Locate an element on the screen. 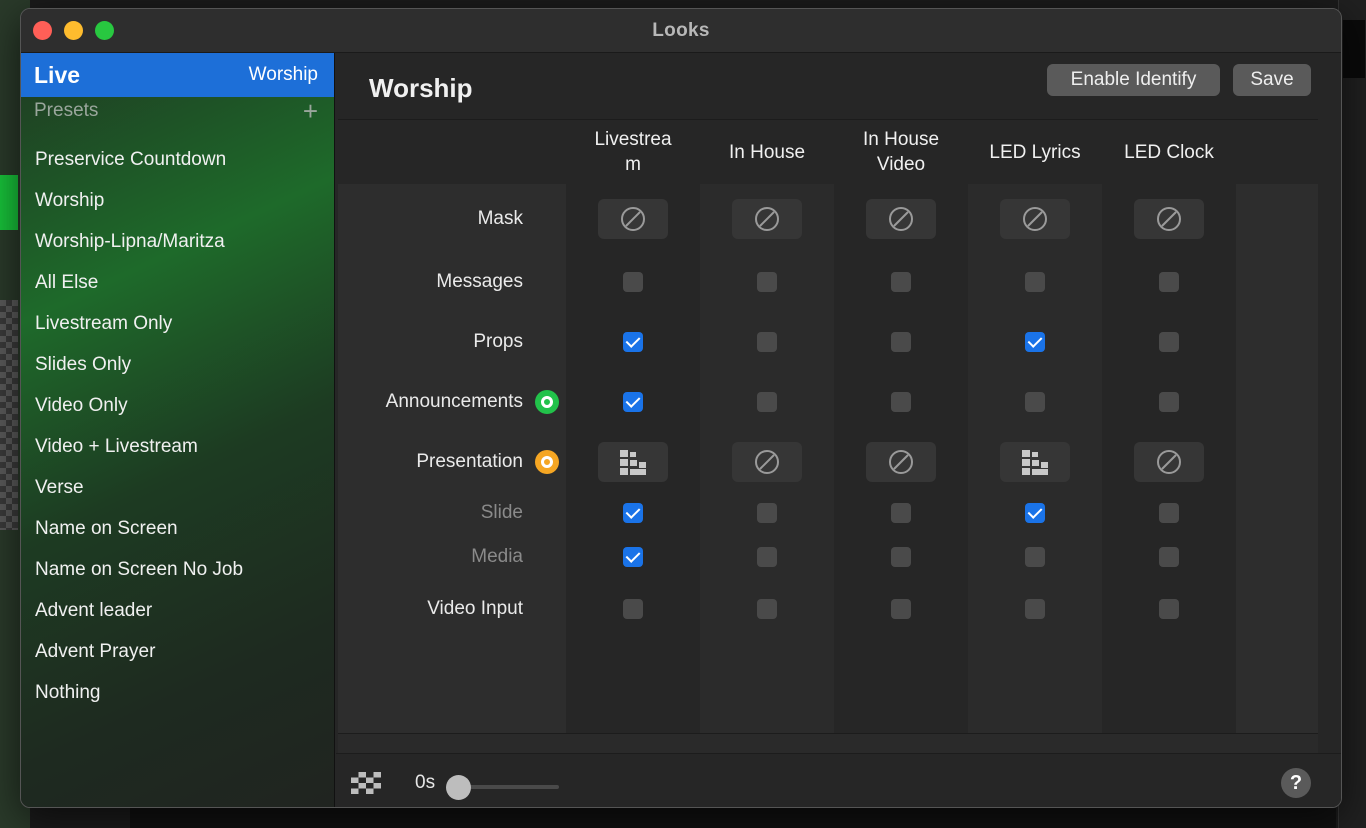 Image resolution: width=1366 pixels, height=828 pixels. transition-slider-thumb is located at coordinates (458, 787).